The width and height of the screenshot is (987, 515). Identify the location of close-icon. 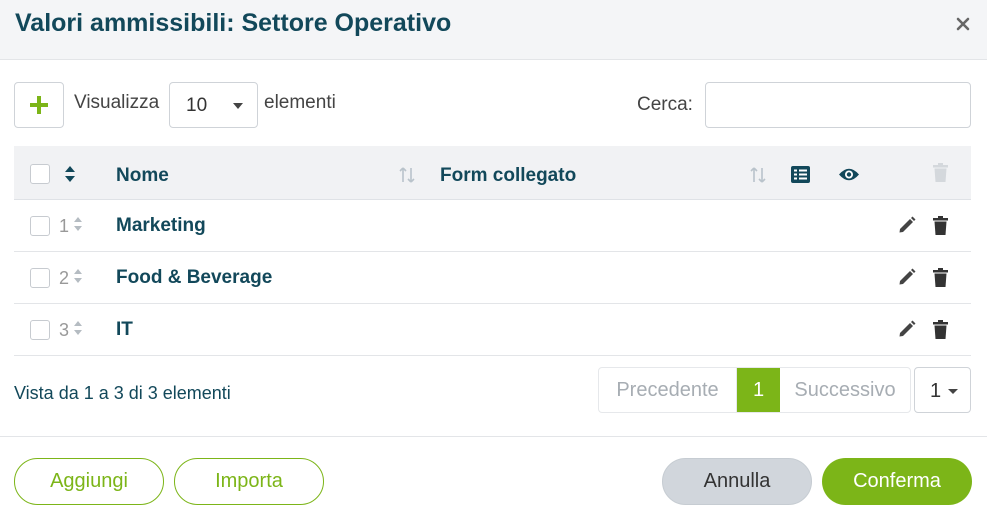
(963, 24).